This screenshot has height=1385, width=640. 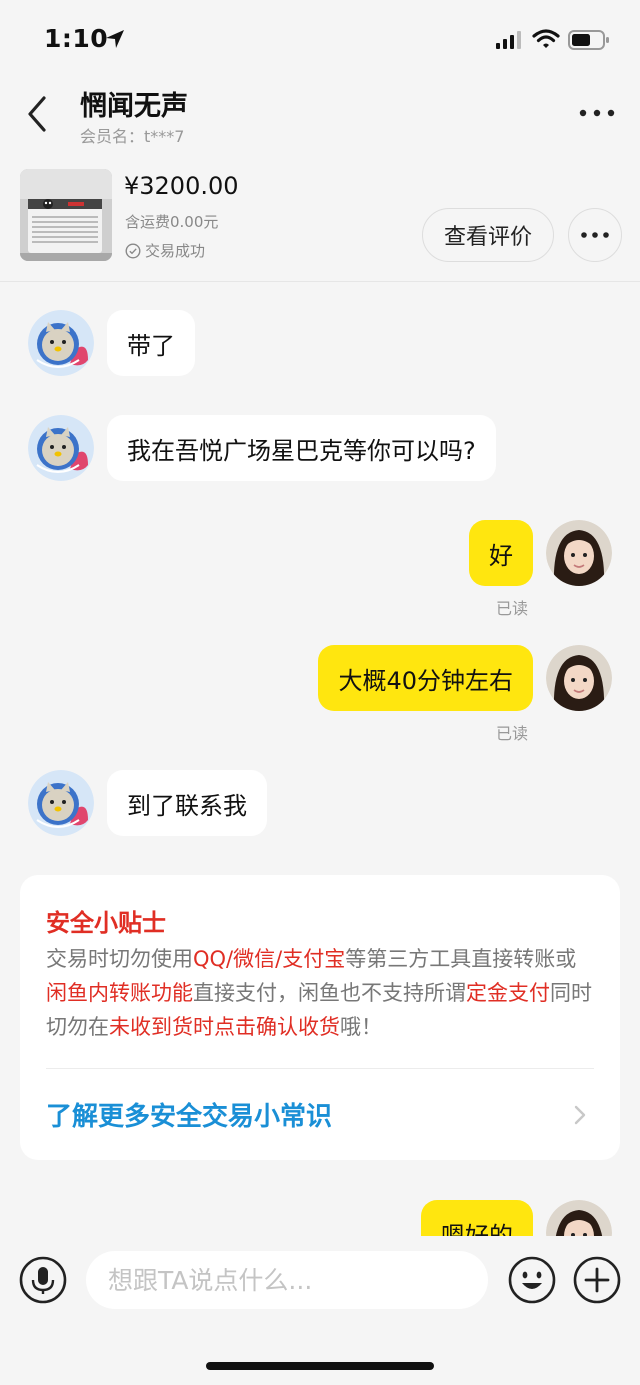 I want to click on trade-status: 交易成功, so click(x=165, y=250).